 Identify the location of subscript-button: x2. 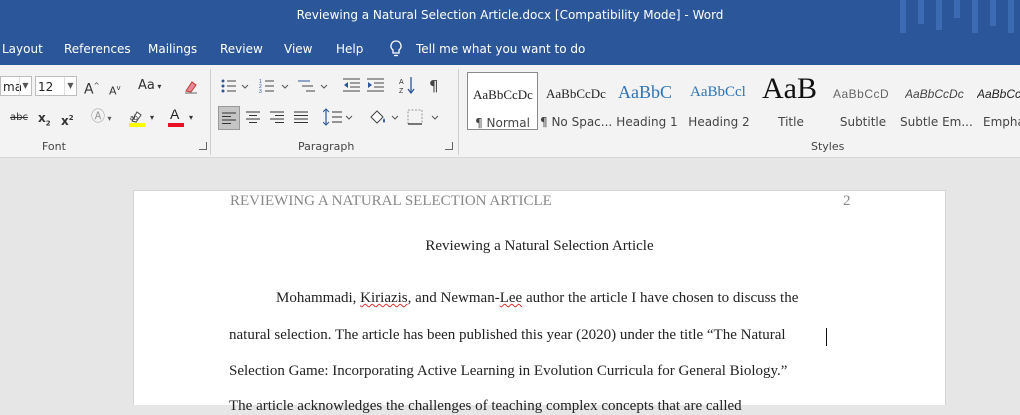
(44, 120).